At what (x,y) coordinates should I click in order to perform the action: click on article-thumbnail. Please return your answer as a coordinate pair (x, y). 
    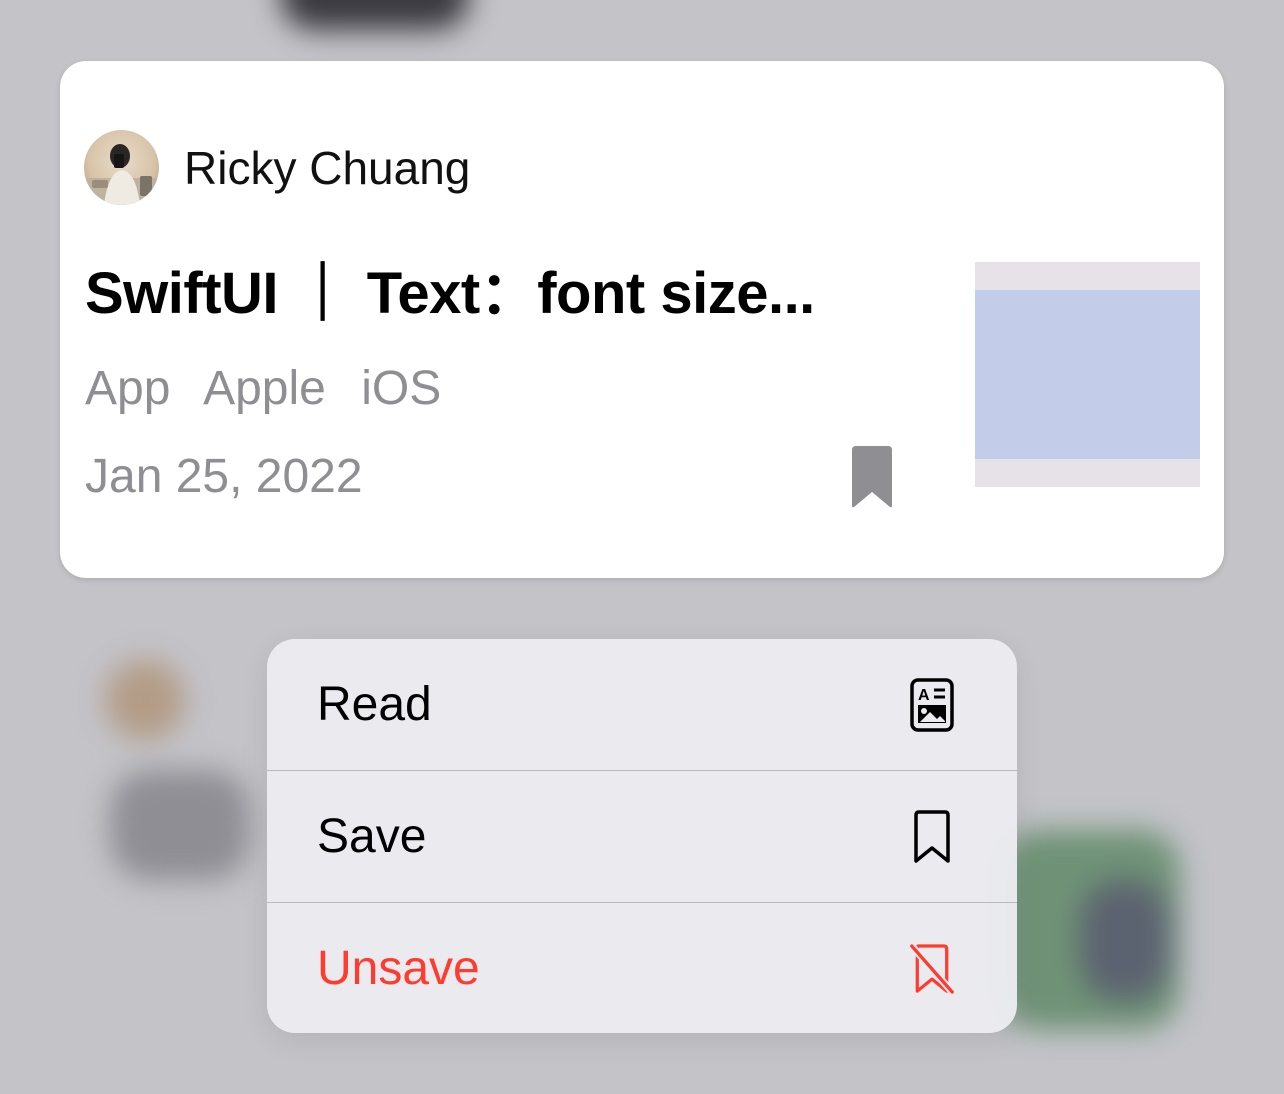
    Looking at the image, I should click on (1087, 374).